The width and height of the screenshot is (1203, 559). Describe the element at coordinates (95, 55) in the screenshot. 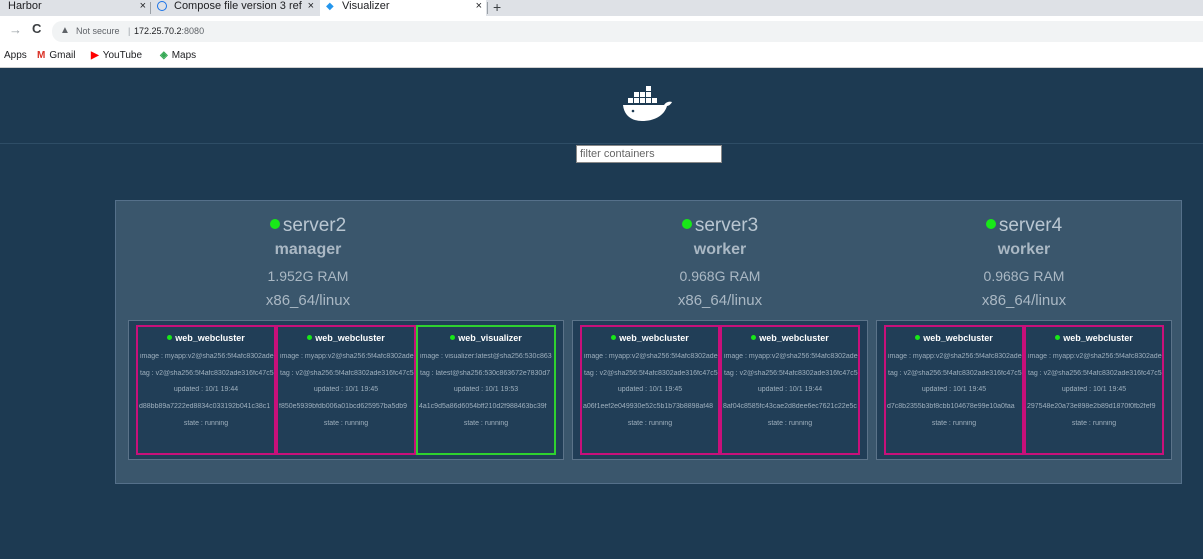

I see `youtube-icon: ▶` at that location.